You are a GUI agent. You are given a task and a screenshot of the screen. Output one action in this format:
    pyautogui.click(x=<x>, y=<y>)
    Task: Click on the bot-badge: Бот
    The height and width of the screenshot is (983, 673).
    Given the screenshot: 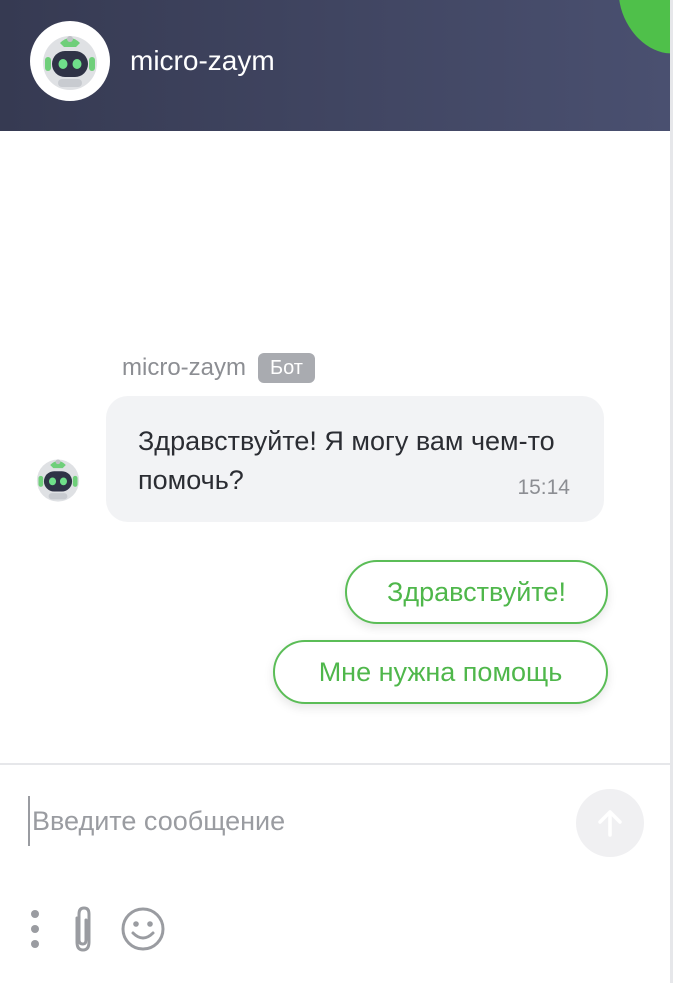 What is the action you would take?
    pyautogui.click(x=286, y=368)
    